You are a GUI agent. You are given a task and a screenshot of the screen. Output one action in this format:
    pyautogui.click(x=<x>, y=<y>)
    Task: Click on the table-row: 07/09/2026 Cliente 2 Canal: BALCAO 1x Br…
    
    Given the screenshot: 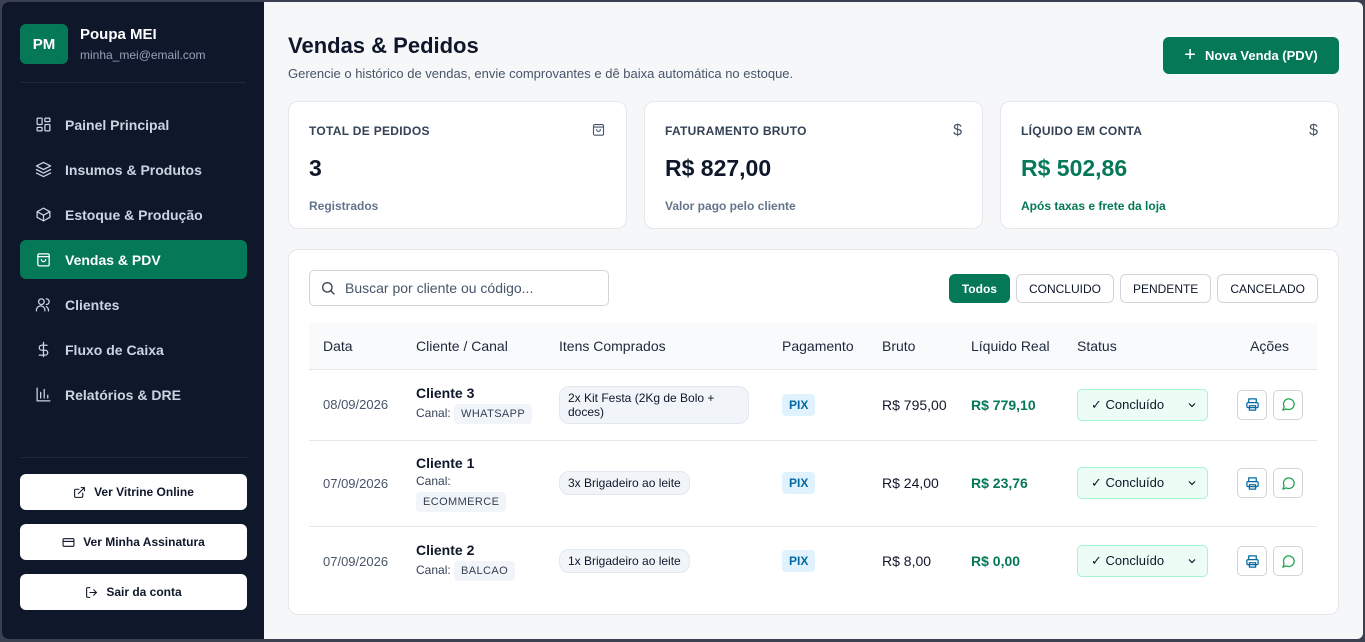 What is the action you would take?
    pyautogui.click(x=813, y=561)
    